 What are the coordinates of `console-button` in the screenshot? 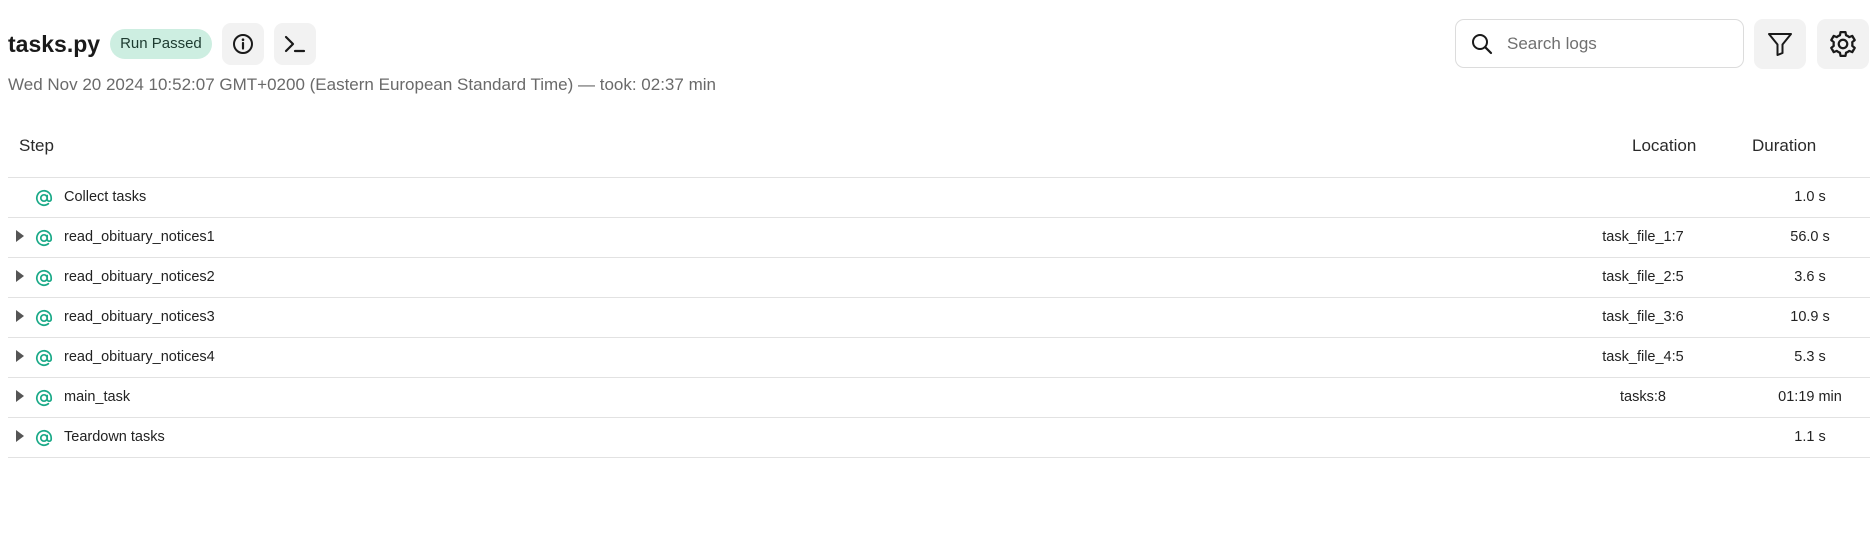 It's located at (294, 44).